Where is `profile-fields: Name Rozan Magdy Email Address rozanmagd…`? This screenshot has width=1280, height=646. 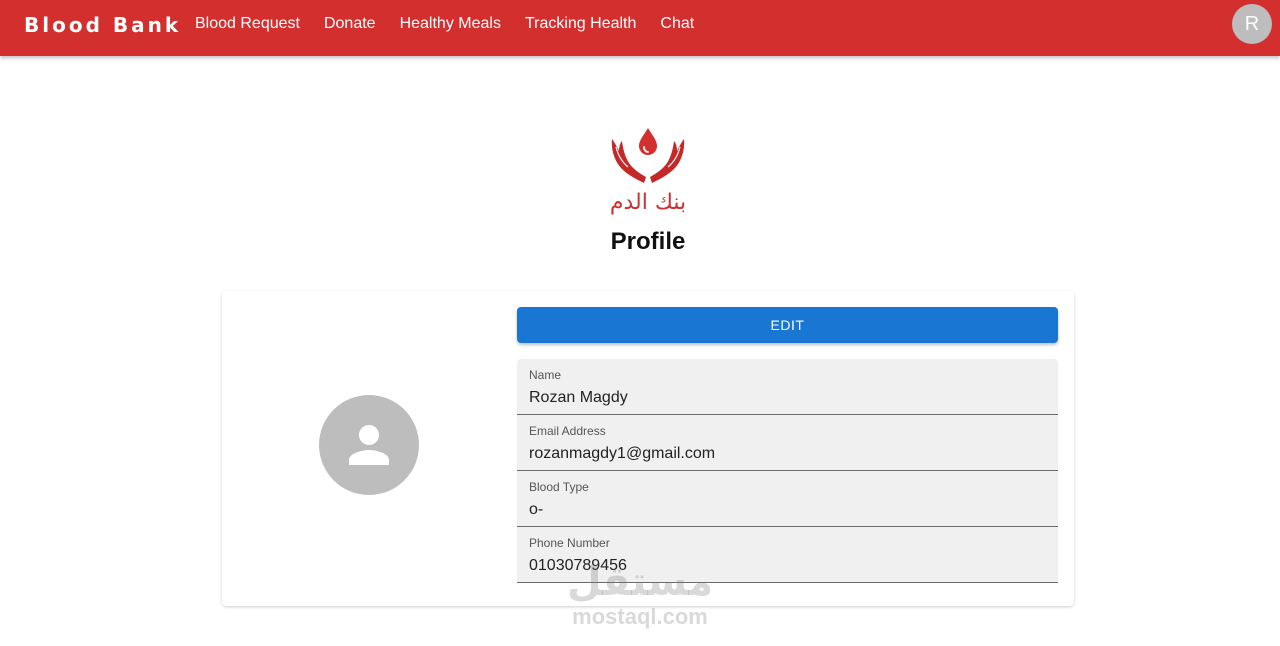
profile-fields: Name Rozan Magdy Email Address rozanmagd… is located at coordinates (787, 471).